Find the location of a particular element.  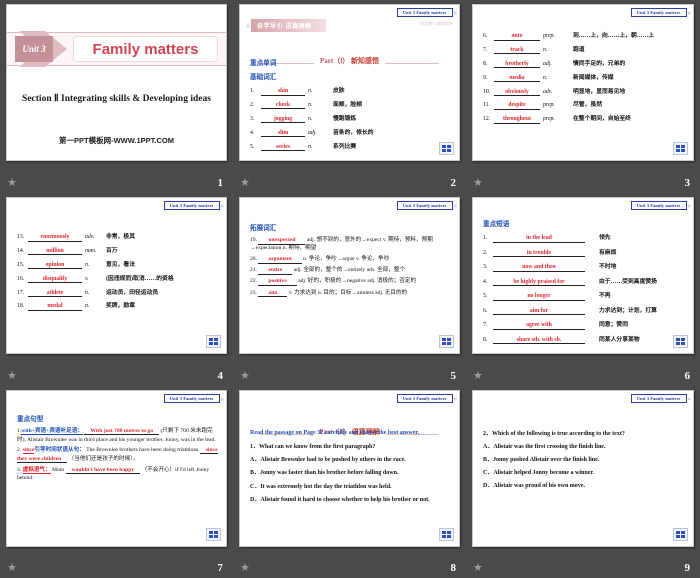

vocab-entry: 20. argument n. 争论，争吵→argue v. 争论，争吵 is located at coordinates (350, 259).